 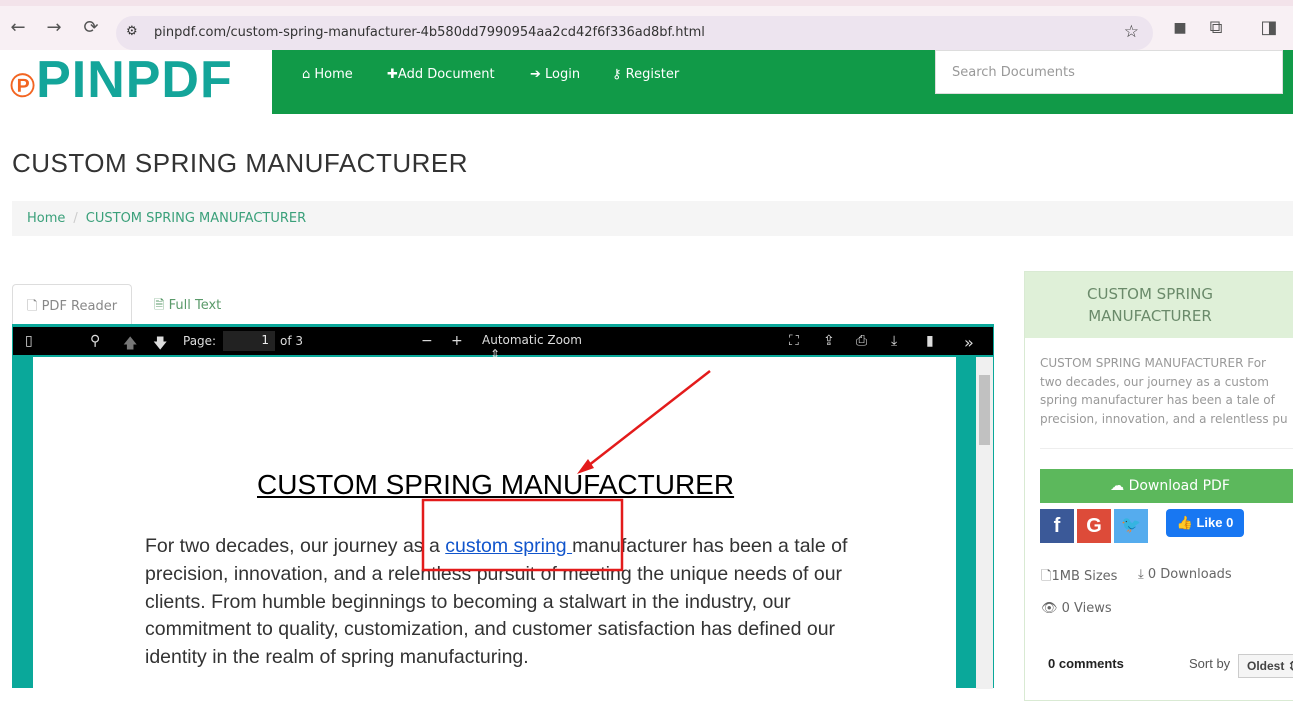 What do you see at coordinates (1210, 663) in the screenshot?
I see `sort-by-label: Sort by` at bounding box center [1210, 663].